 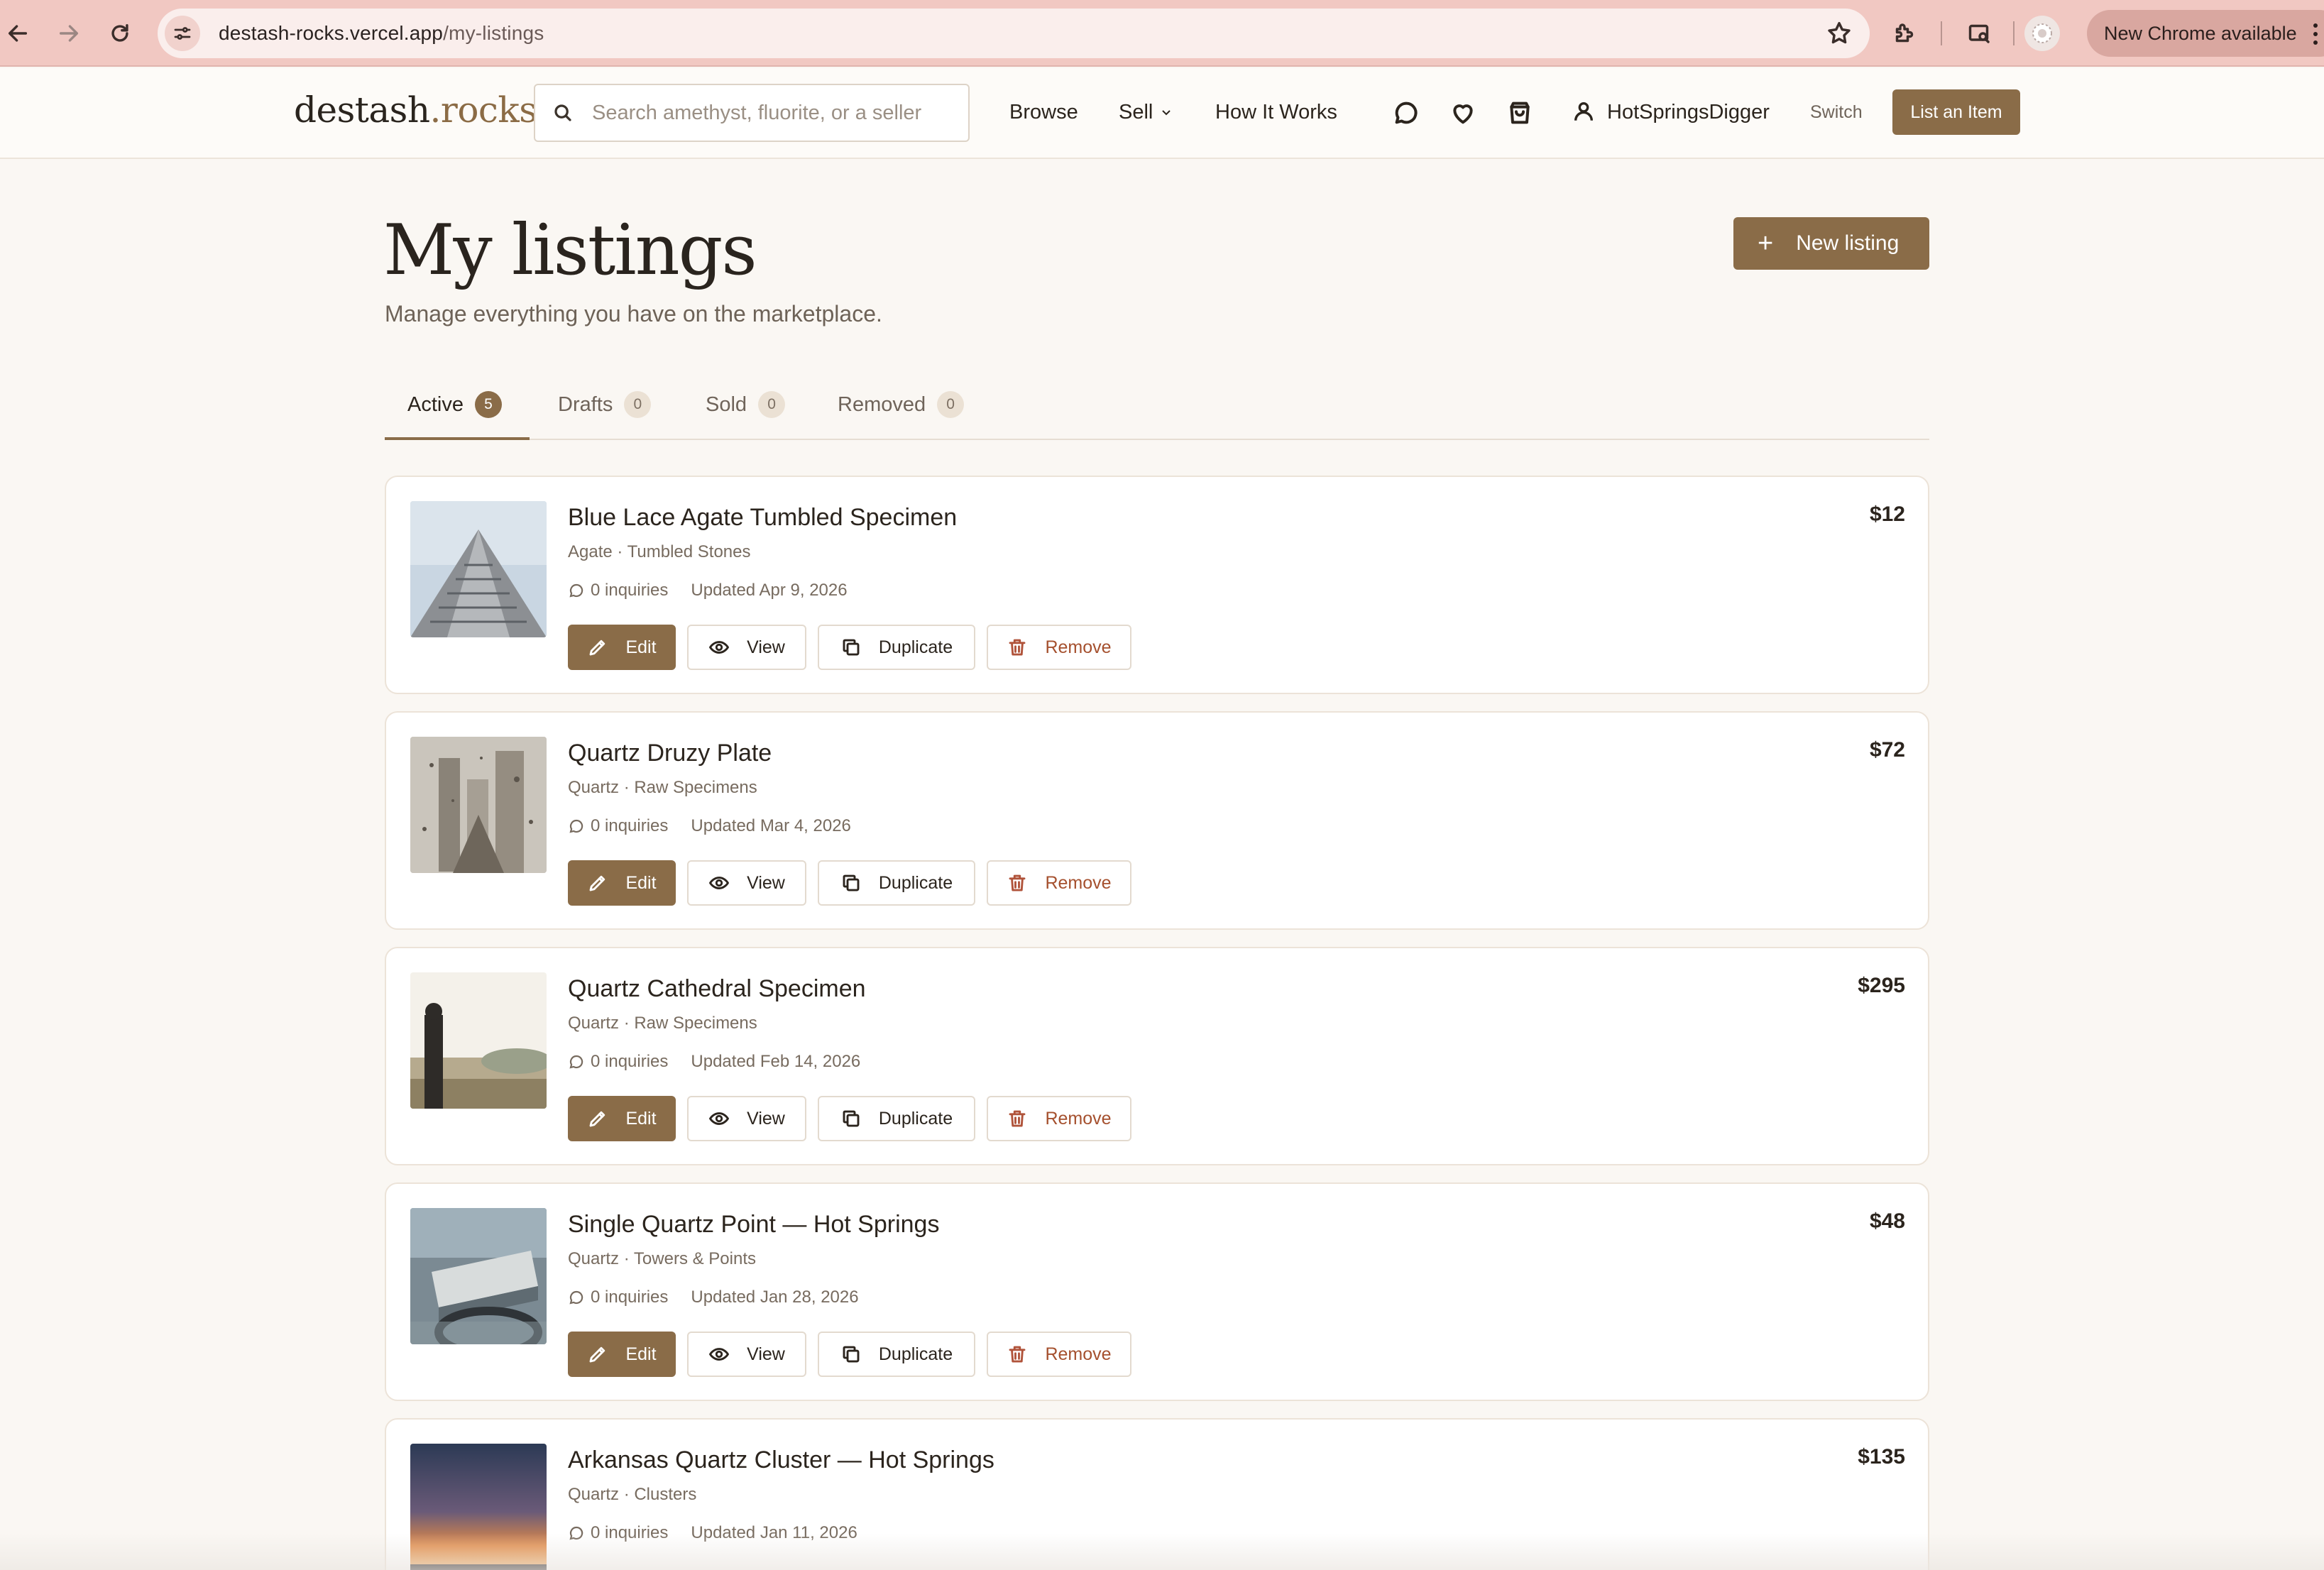 I want to click on listing-title: Arkansas Quartz Cluster — Hot Springs, so click(x=781, y=1460).